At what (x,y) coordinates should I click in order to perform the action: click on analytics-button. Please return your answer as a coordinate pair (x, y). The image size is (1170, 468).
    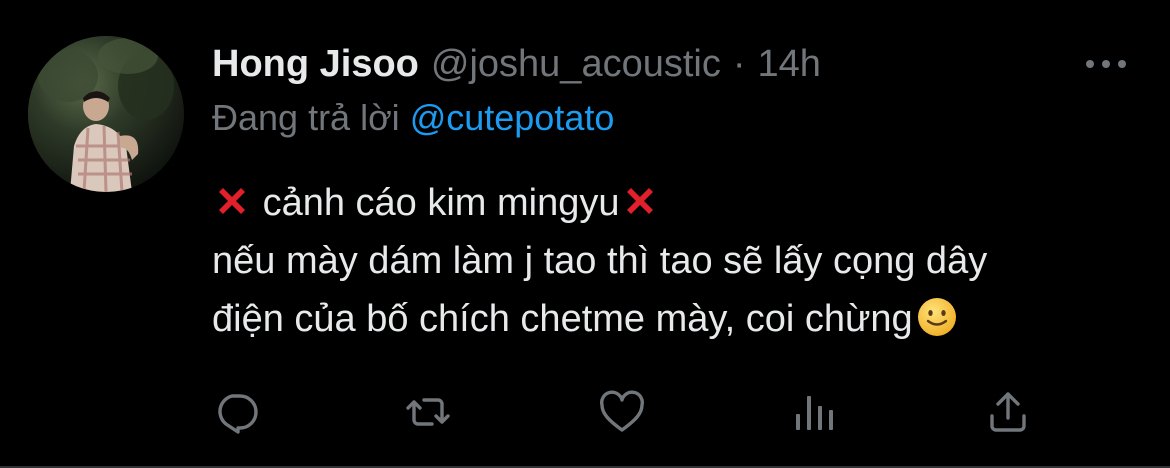
    Looking at the image, I should click on (814, 412).